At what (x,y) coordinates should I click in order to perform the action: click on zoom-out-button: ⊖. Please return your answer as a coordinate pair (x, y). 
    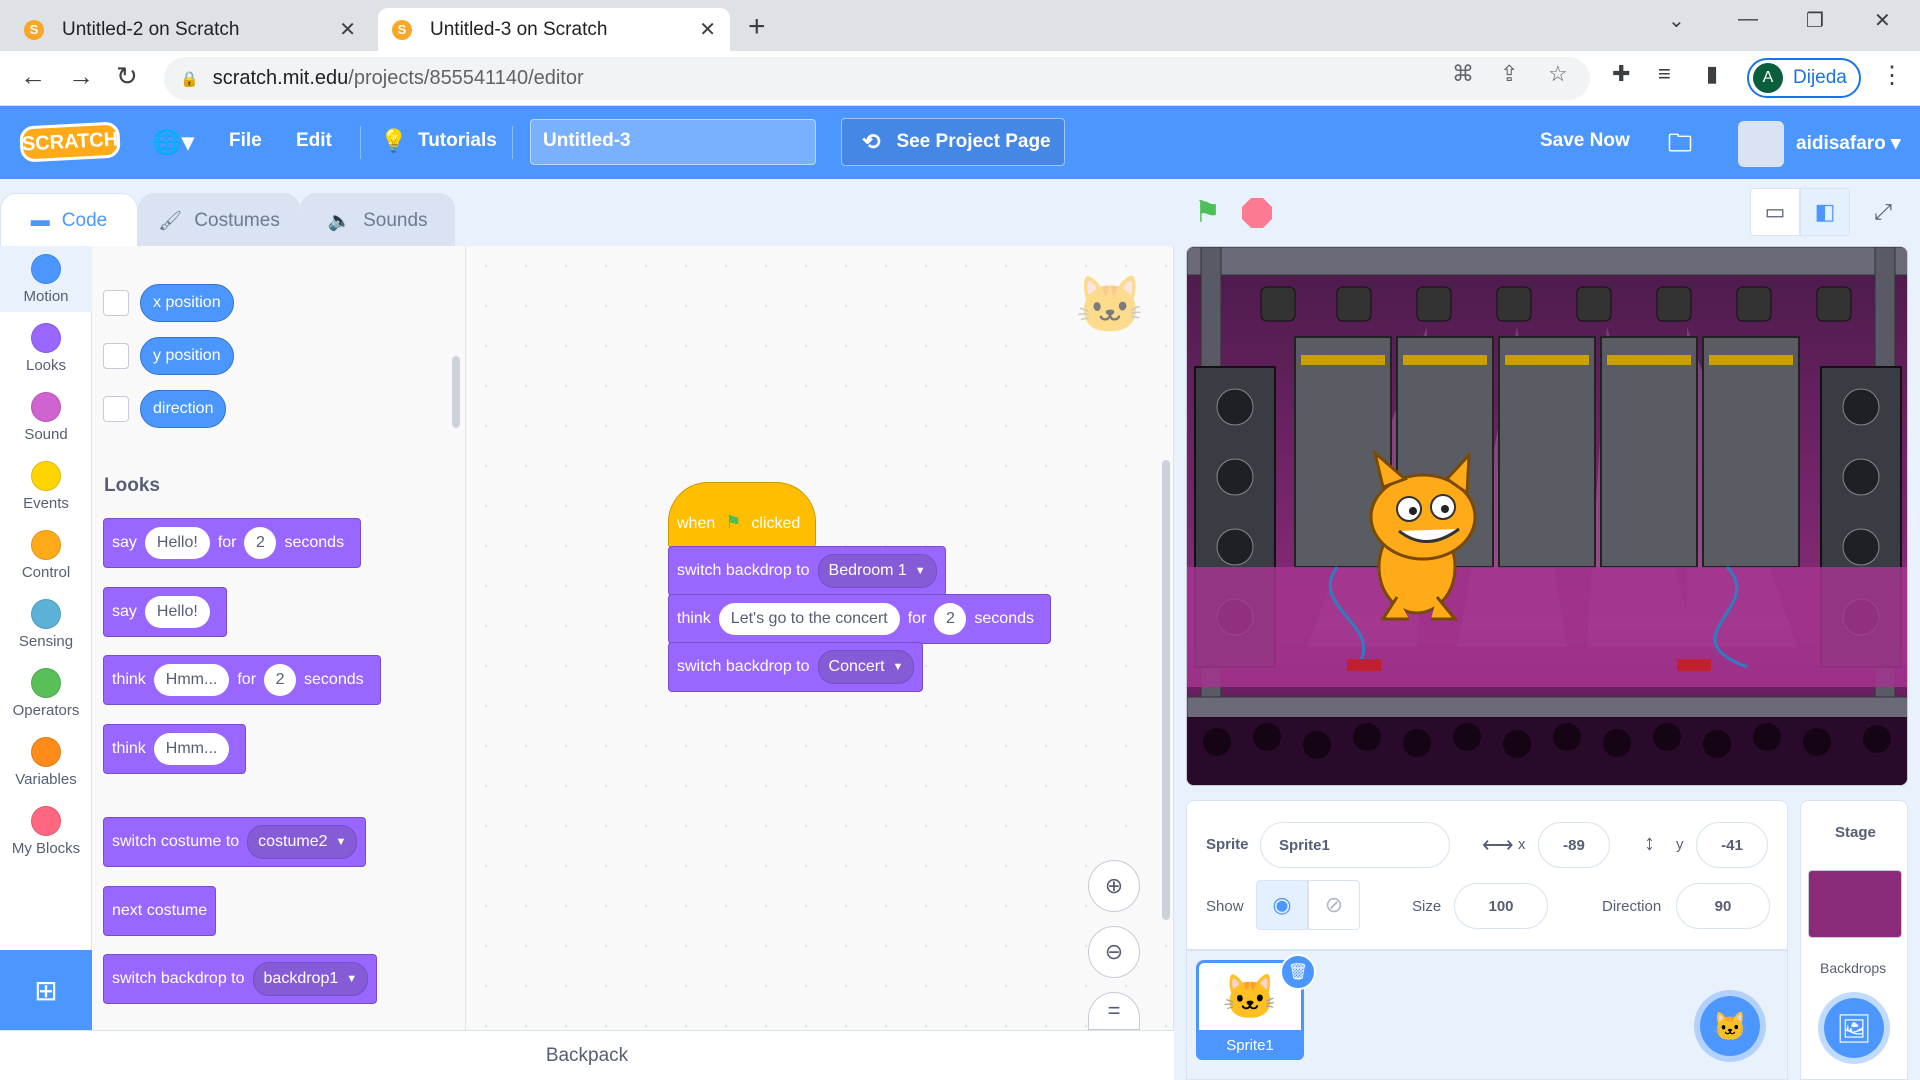
    Looking at the image, I should click on (1114, 952).